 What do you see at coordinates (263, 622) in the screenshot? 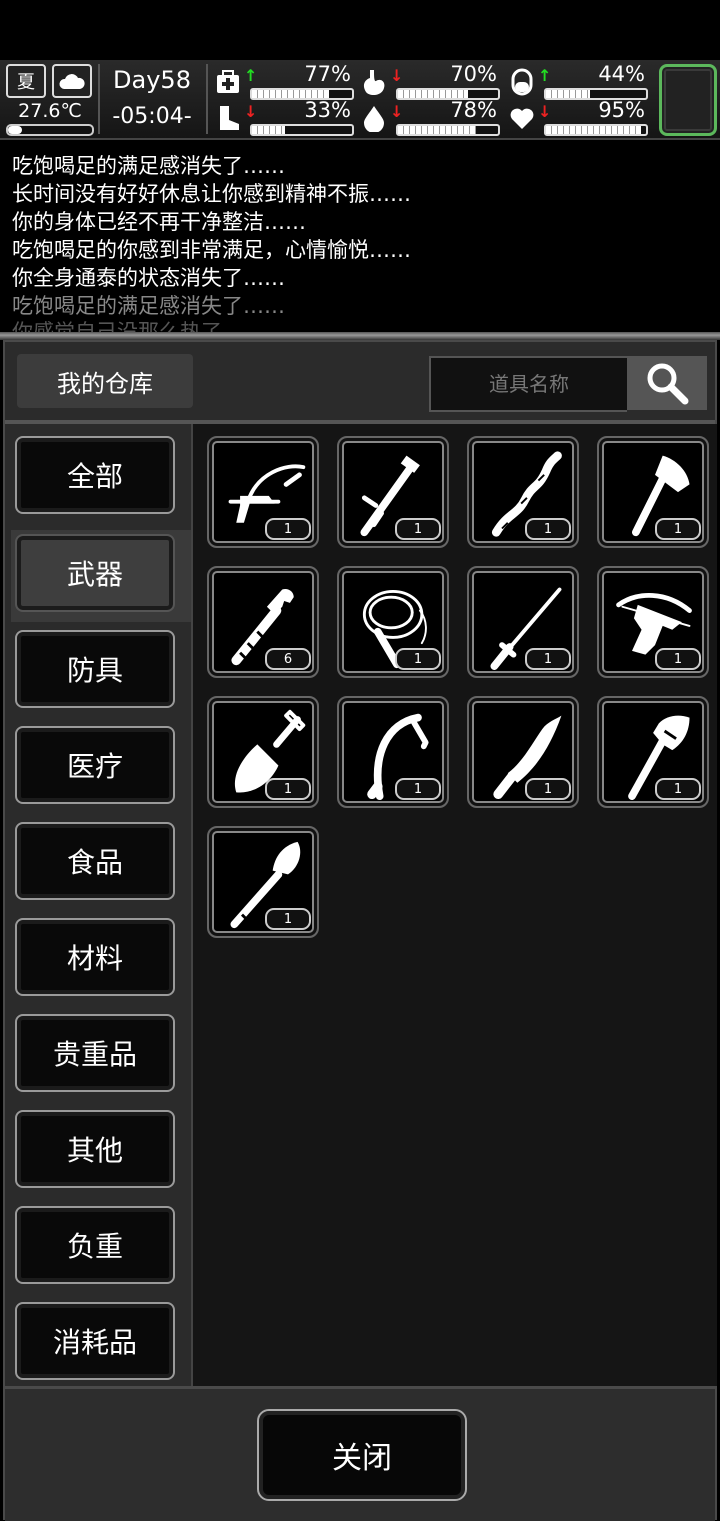
I see `item-slot: 6` at bounding box center [263, 622].